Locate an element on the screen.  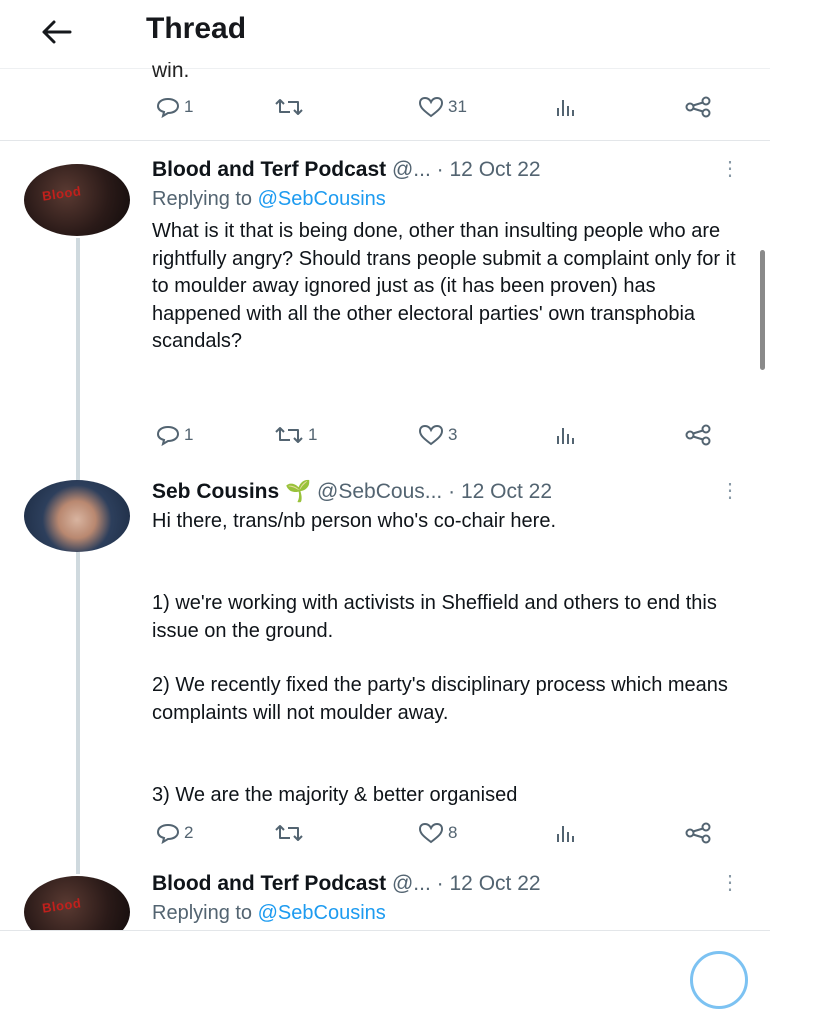
avatar: Blood is located at coordinates (77, 200).